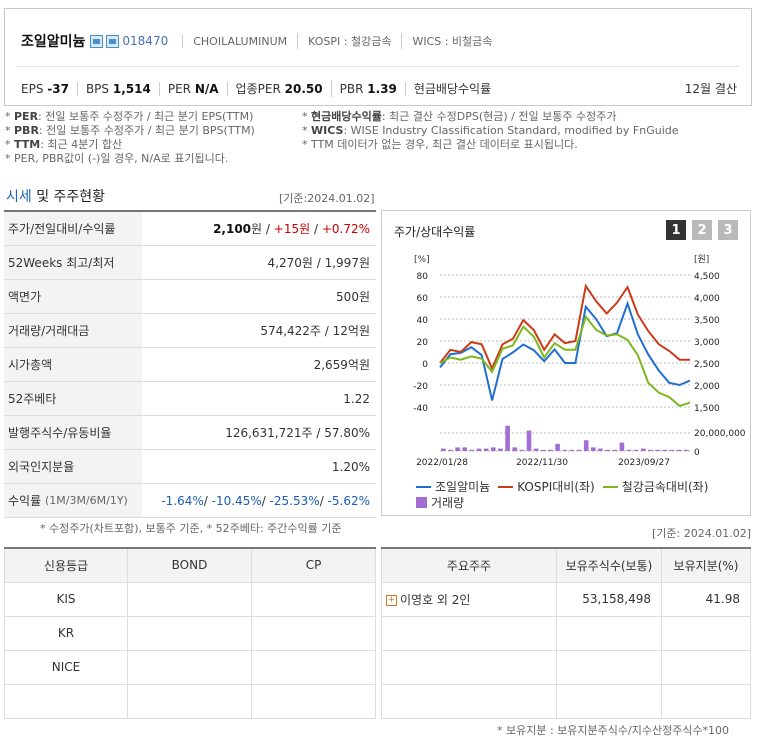  I want to click on note-key: TTM, so click(27, 144).